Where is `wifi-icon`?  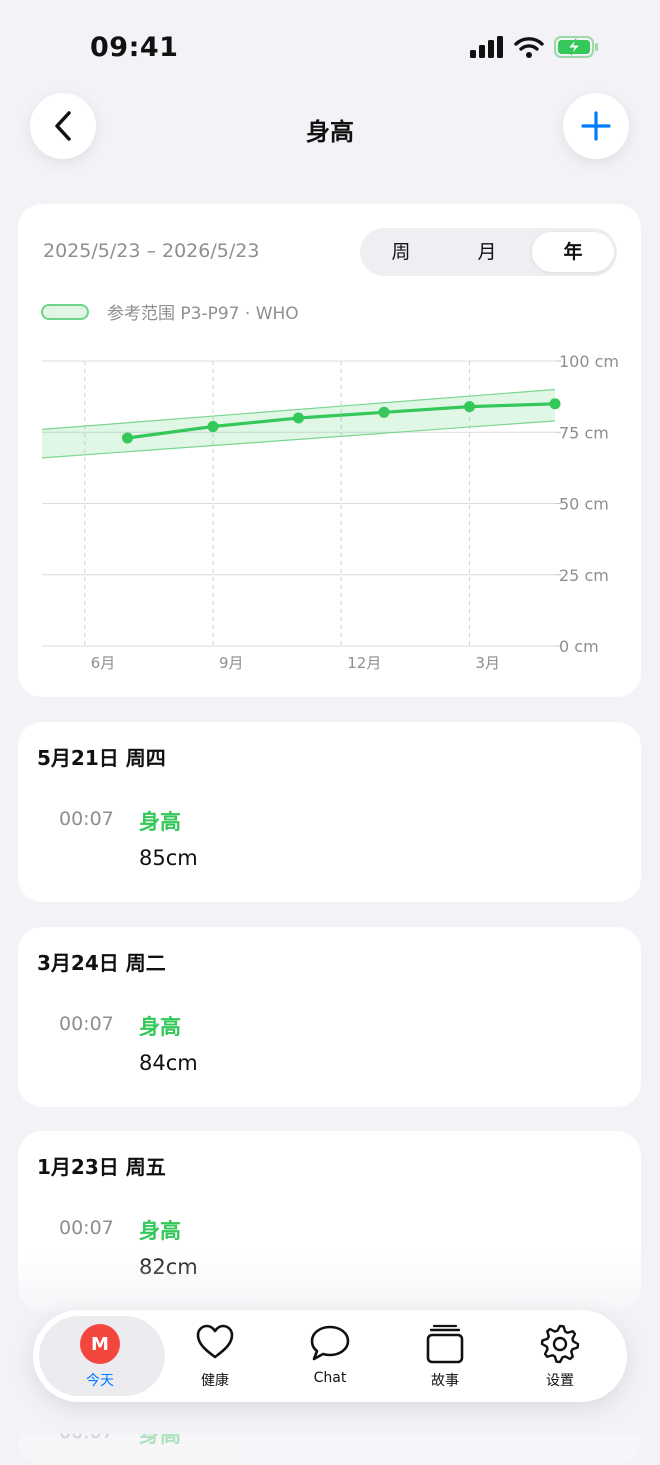
wifi-icon is located at coordinates (529, 47).